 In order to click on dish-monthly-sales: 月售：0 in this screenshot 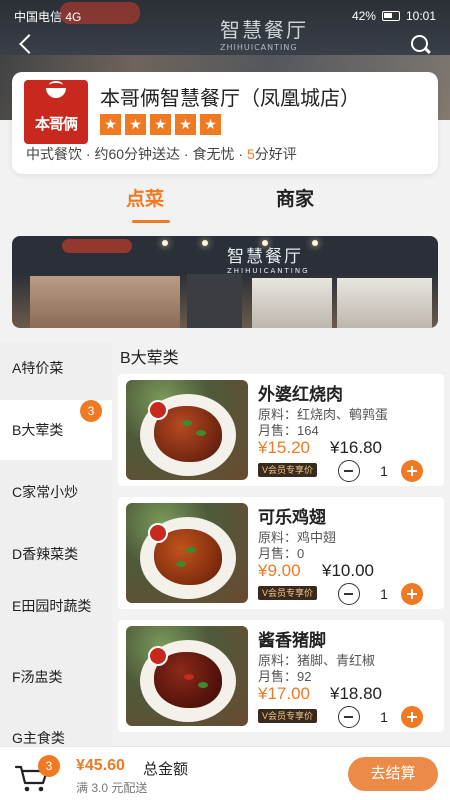, I will do `click(281, 553)`.